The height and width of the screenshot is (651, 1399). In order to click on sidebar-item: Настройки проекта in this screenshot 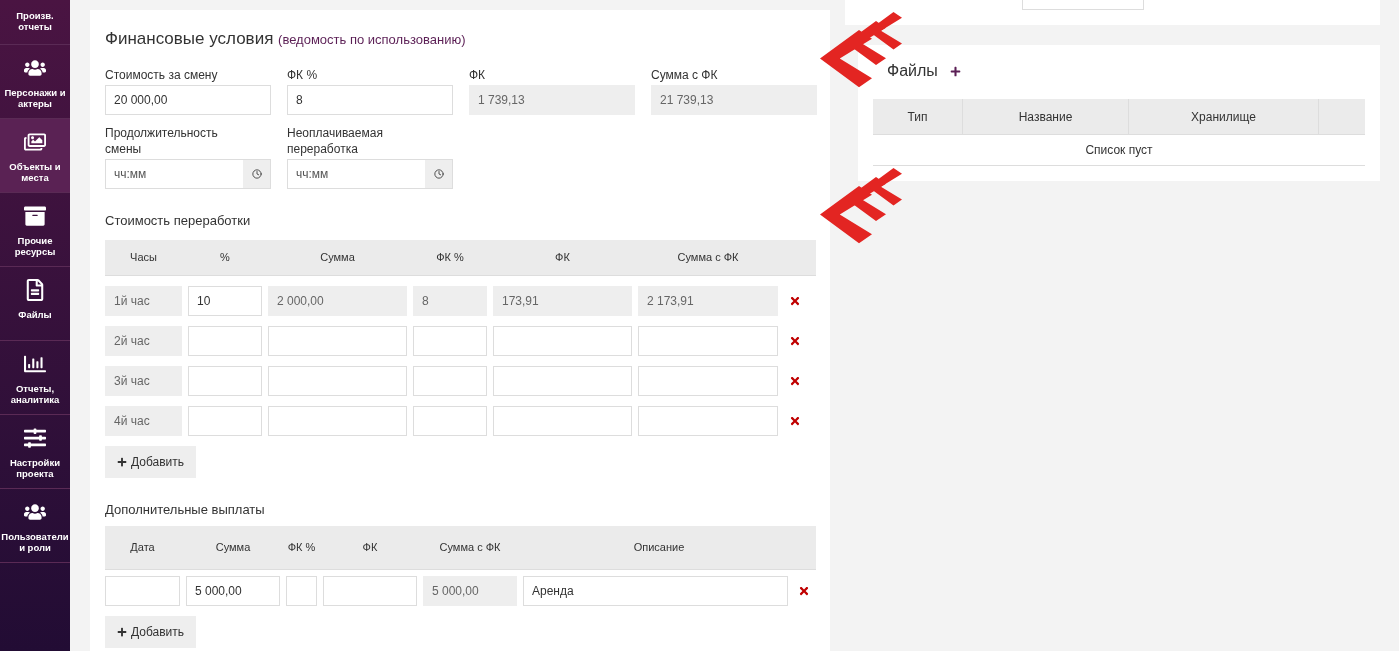, I will do `click(35, 452)`.